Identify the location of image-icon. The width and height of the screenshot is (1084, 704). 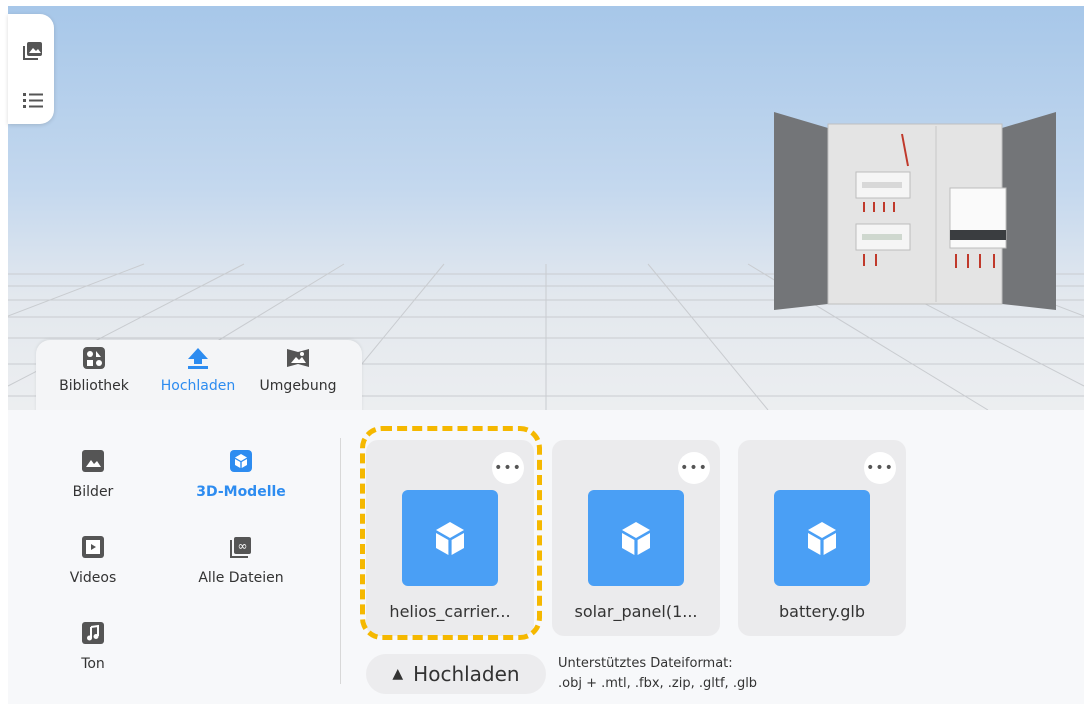
(93, 461).